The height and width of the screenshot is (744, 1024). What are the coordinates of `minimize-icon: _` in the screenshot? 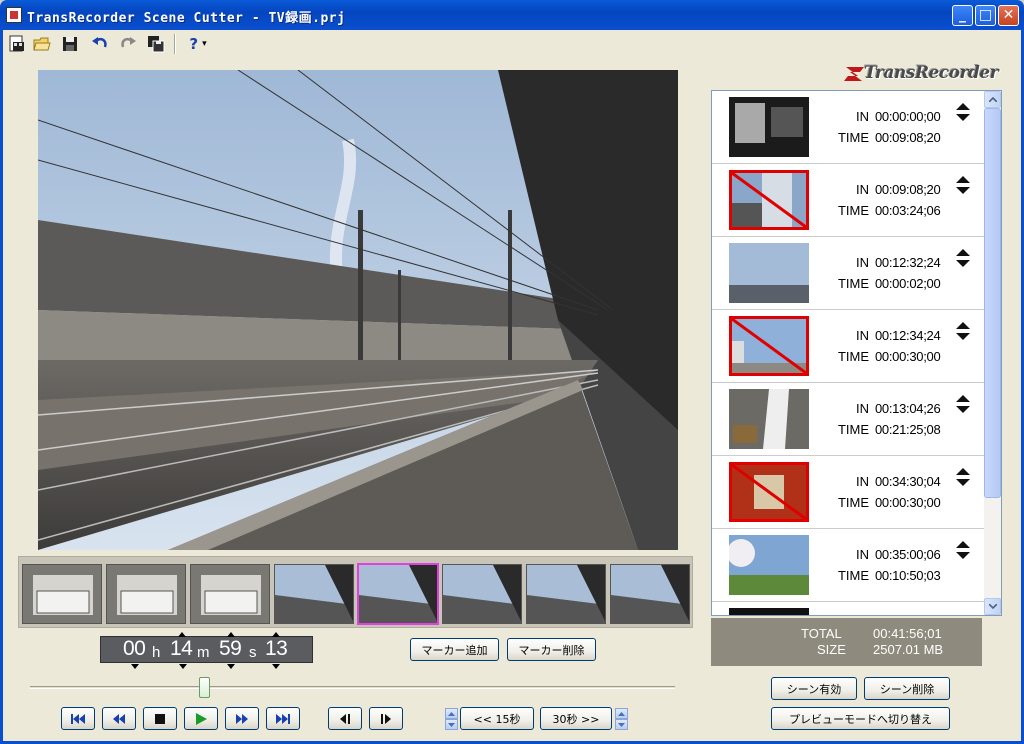 It's located at (962, 15).